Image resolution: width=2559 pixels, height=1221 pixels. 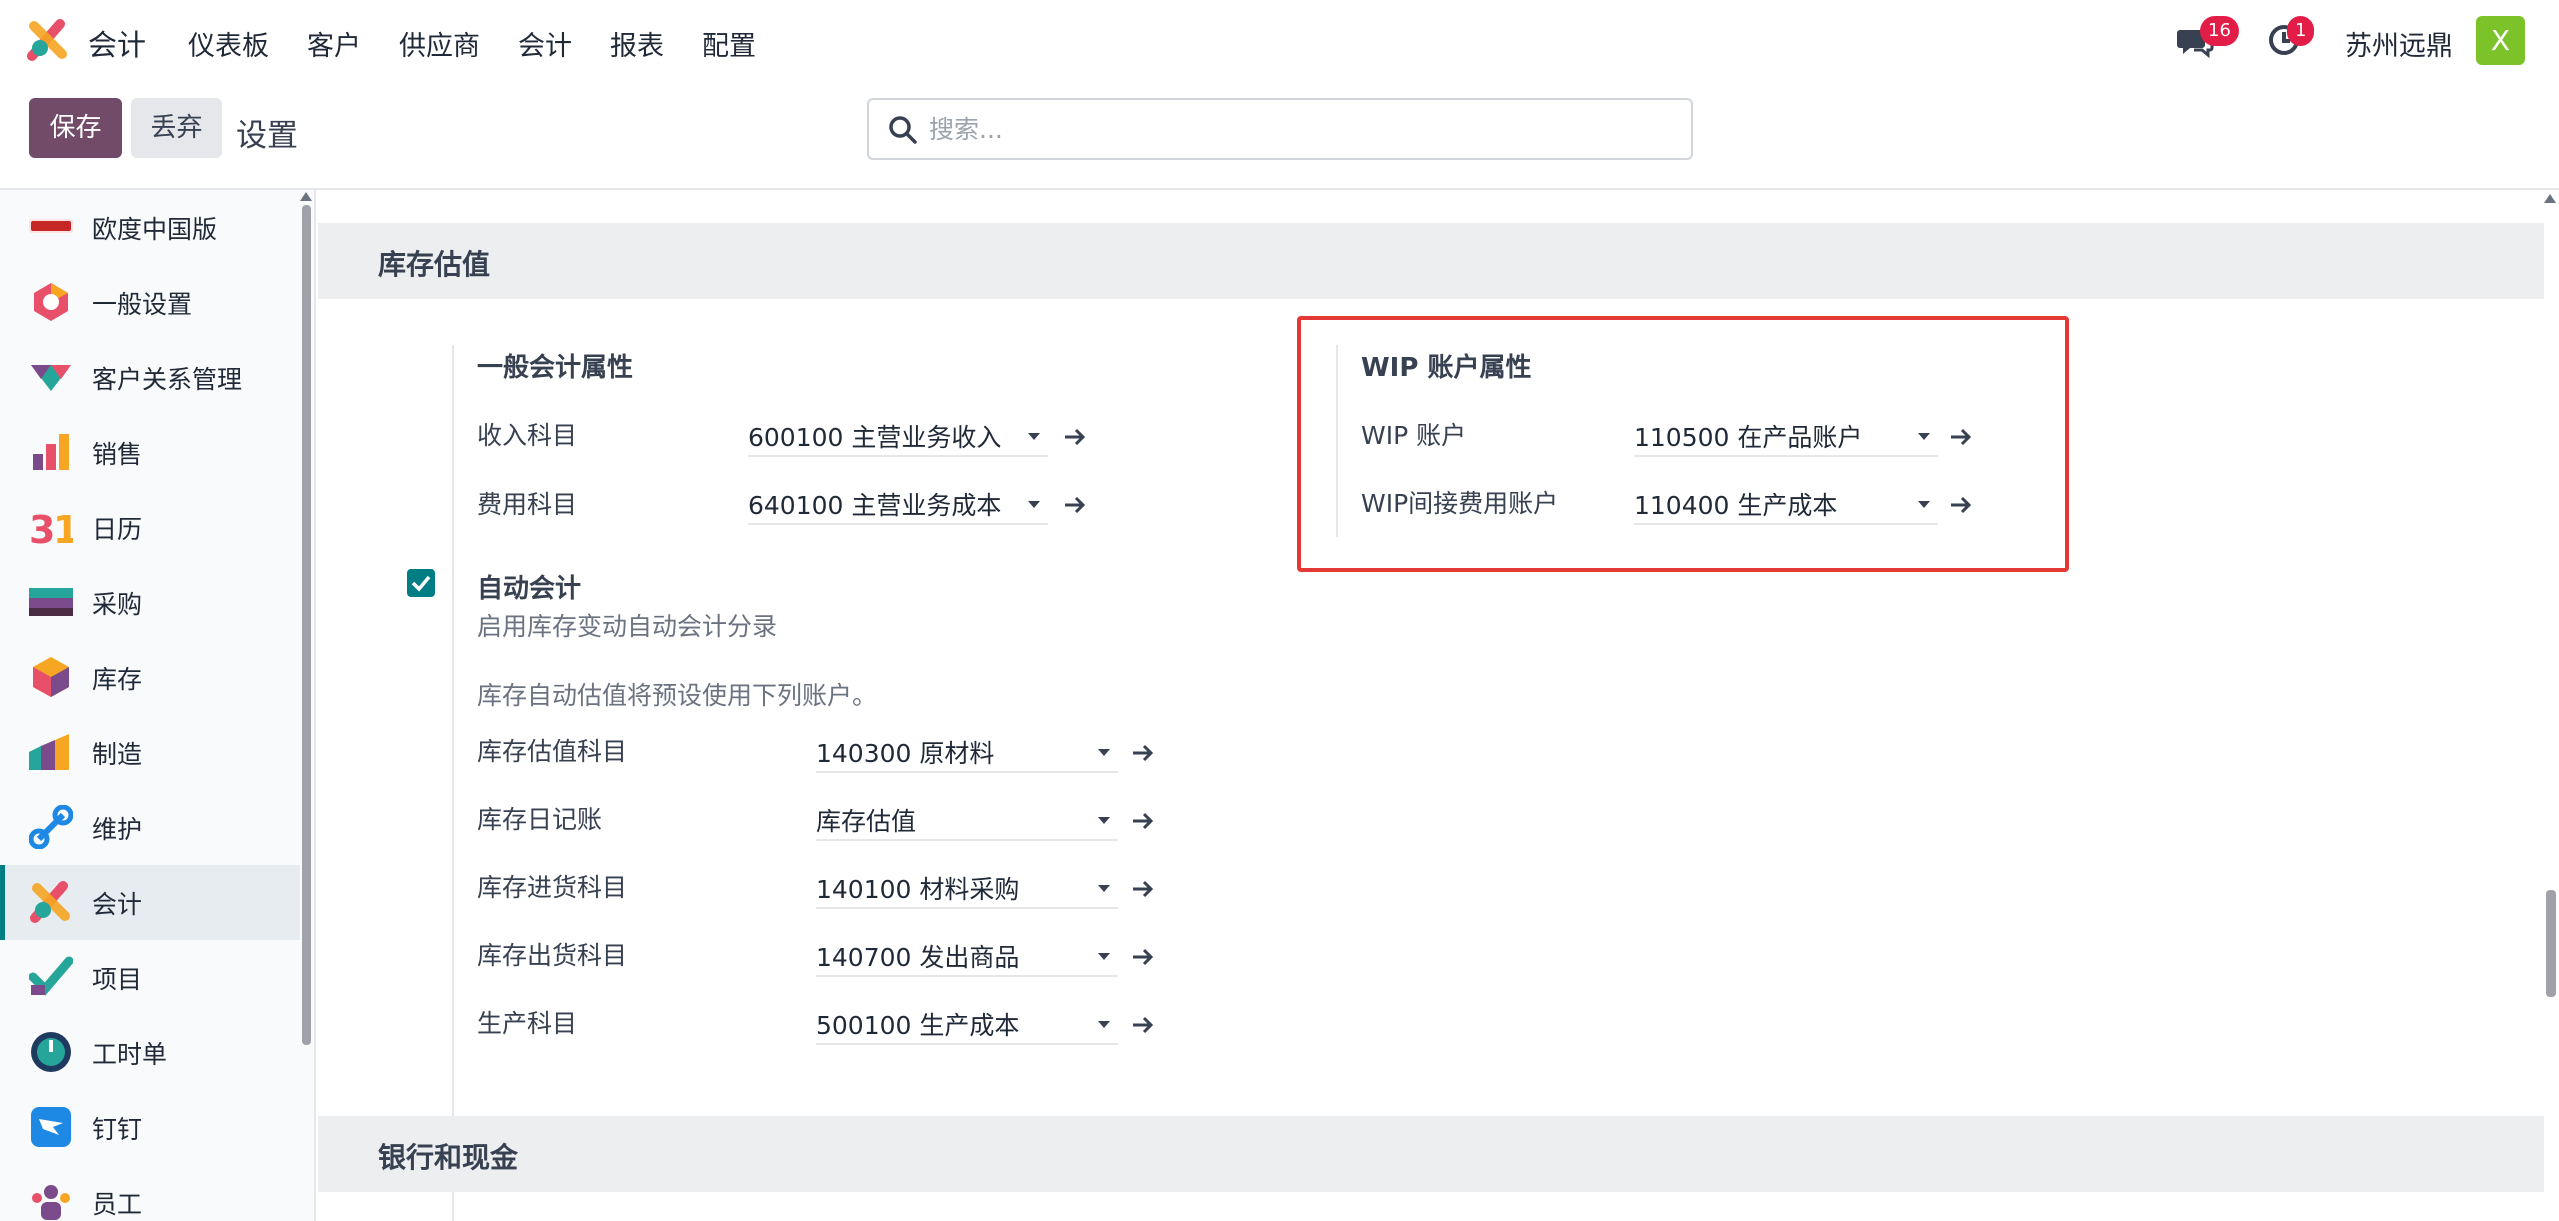 I want to click on production-account-field: 500100 生产成本, so click(x=967, y=1024).